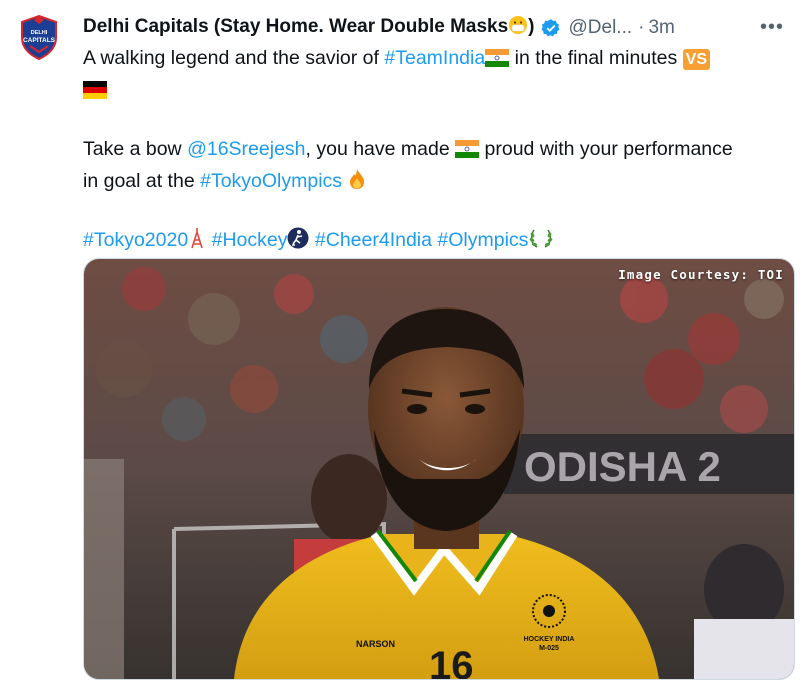 This screenshot has width=800, height=680. What do you see at coordinates (433, 183) in the screenshot?
I see `tweet-line-3: in goal at the #TokyoOlympics` at bounding box center [433, 183].